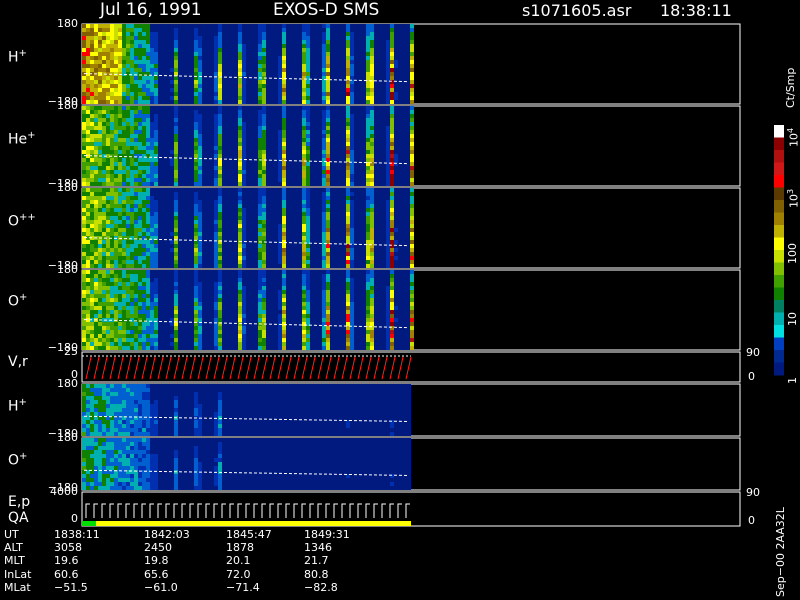 Image resolution: width=800 pixels, height=600 pixels. What do you see at coordinates (18, 518) in the screenshot?
I see `panel-label-qa: QA` at bounding box center [18, 518].